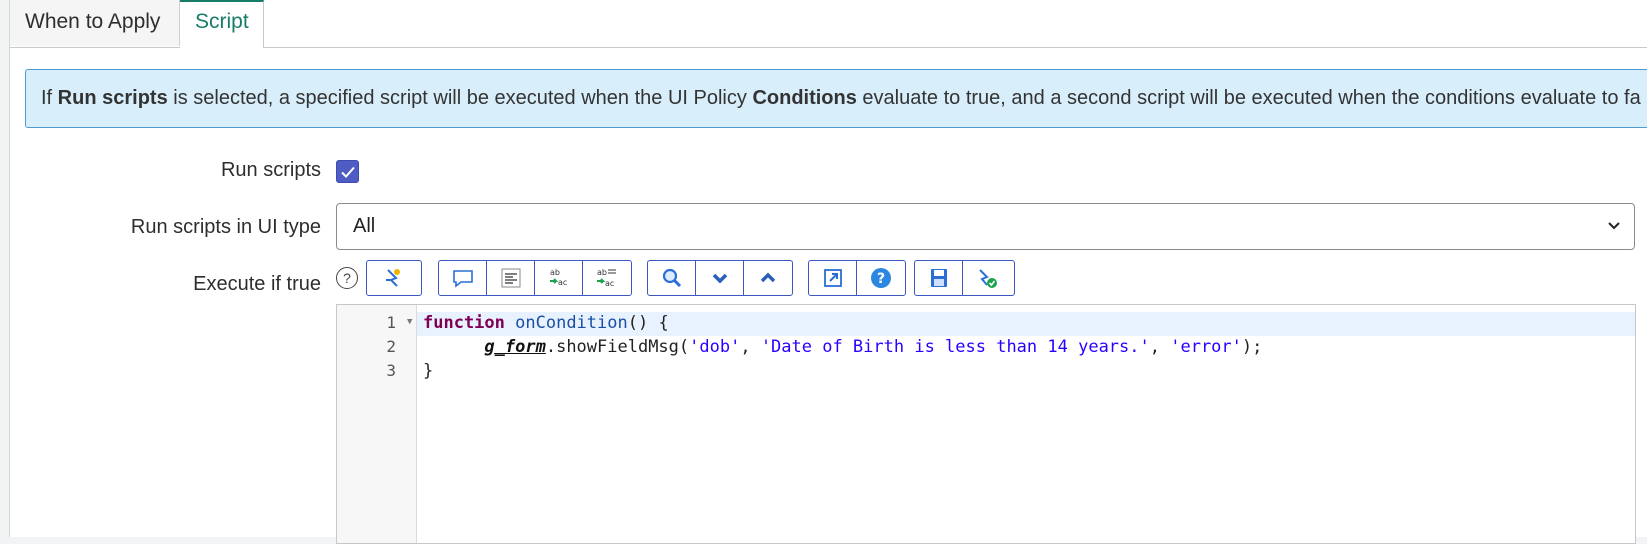 The height and width of the screenshot is (544, 1647). I want to click on toolbar-group-edit: ab ac ab ac, so click(535, 278).